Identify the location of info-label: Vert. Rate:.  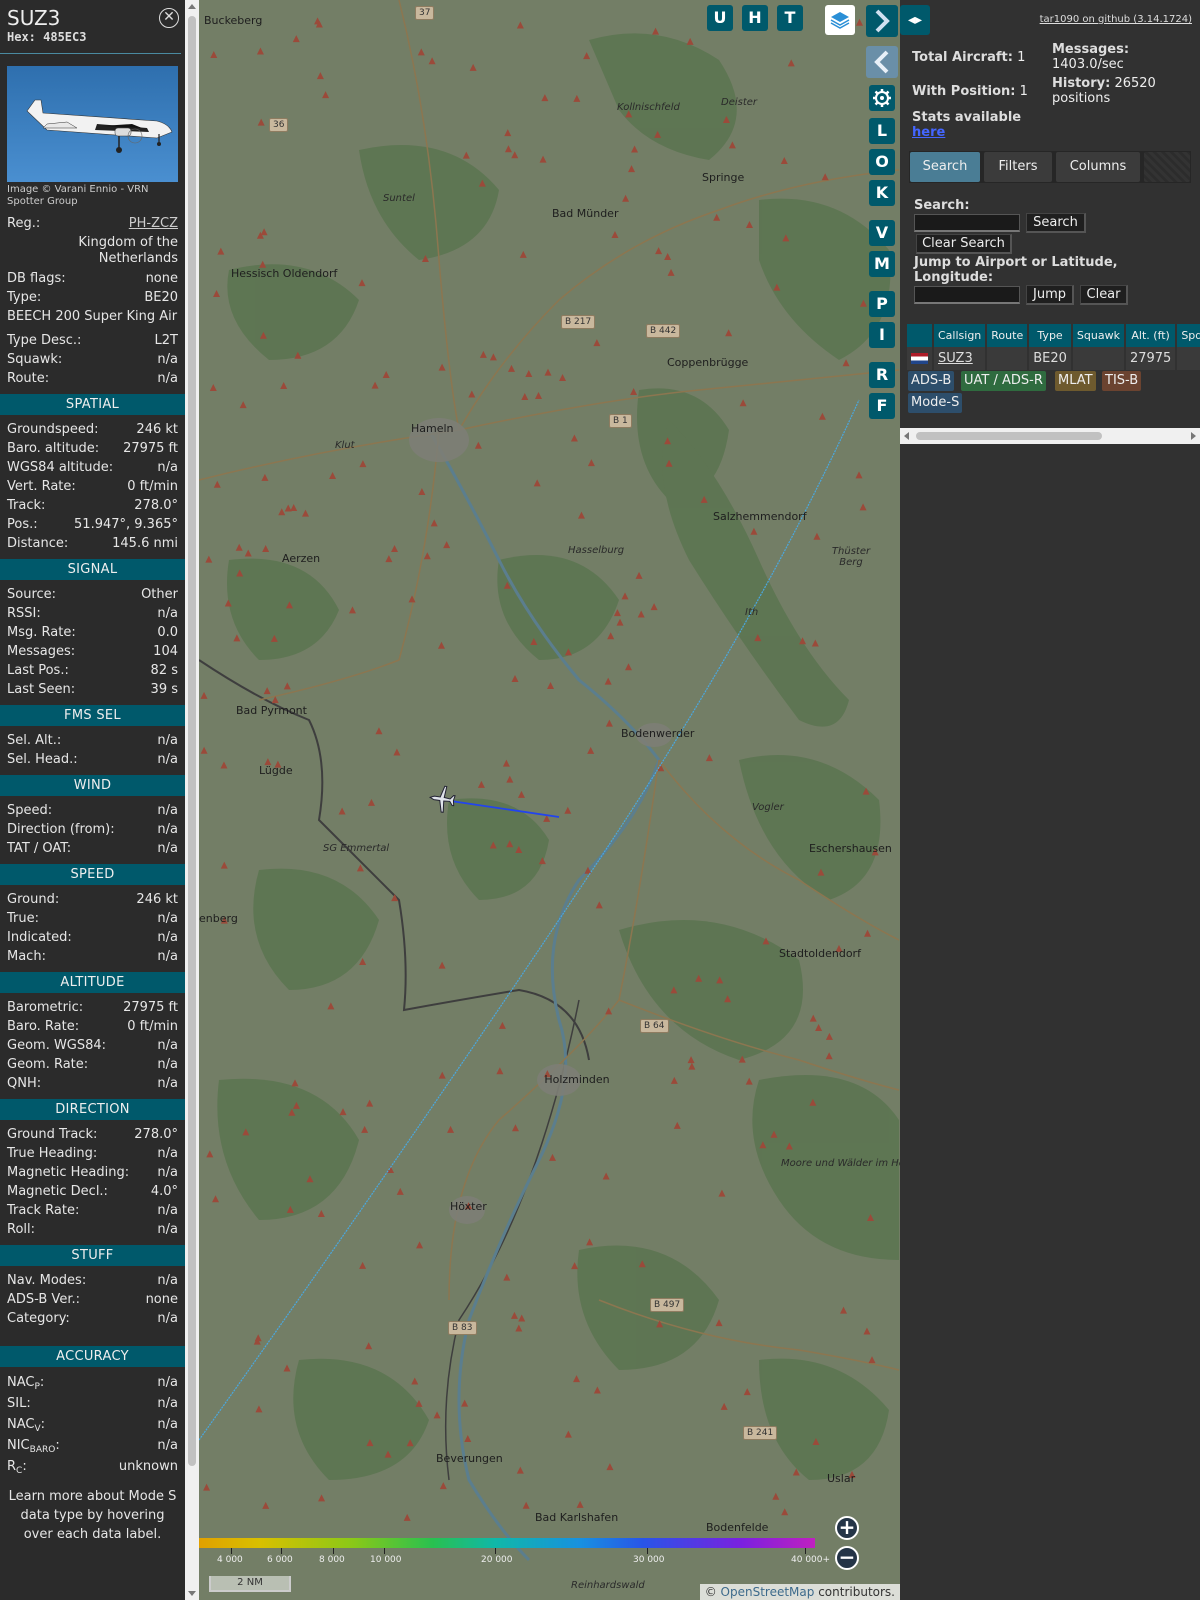
(41, 486).